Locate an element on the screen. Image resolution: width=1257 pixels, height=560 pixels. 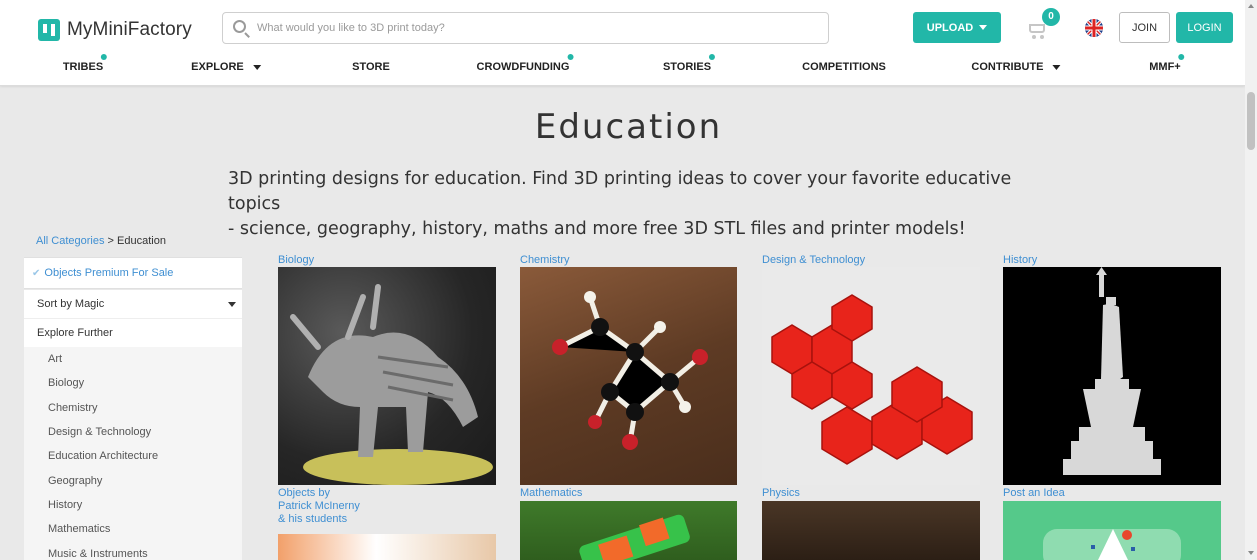
nav-tribes-label: TRIBES is located at coordinates (83, 67).